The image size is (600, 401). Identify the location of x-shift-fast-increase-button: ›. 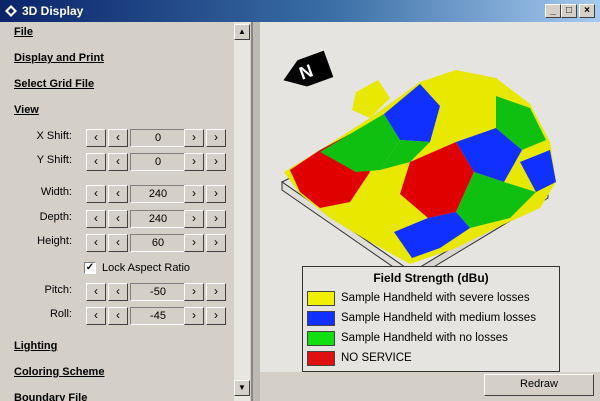
(216, 138).